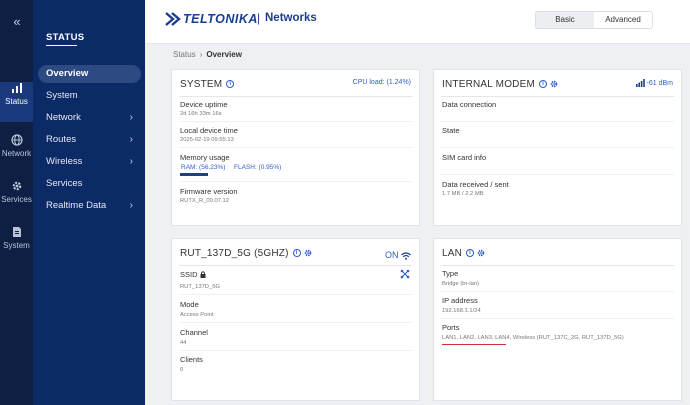 Image resolution: width=690 pixels, height=405 pixels. I want to click on firmware-value: RUTX_R_00.07.12, so click(204, 201).